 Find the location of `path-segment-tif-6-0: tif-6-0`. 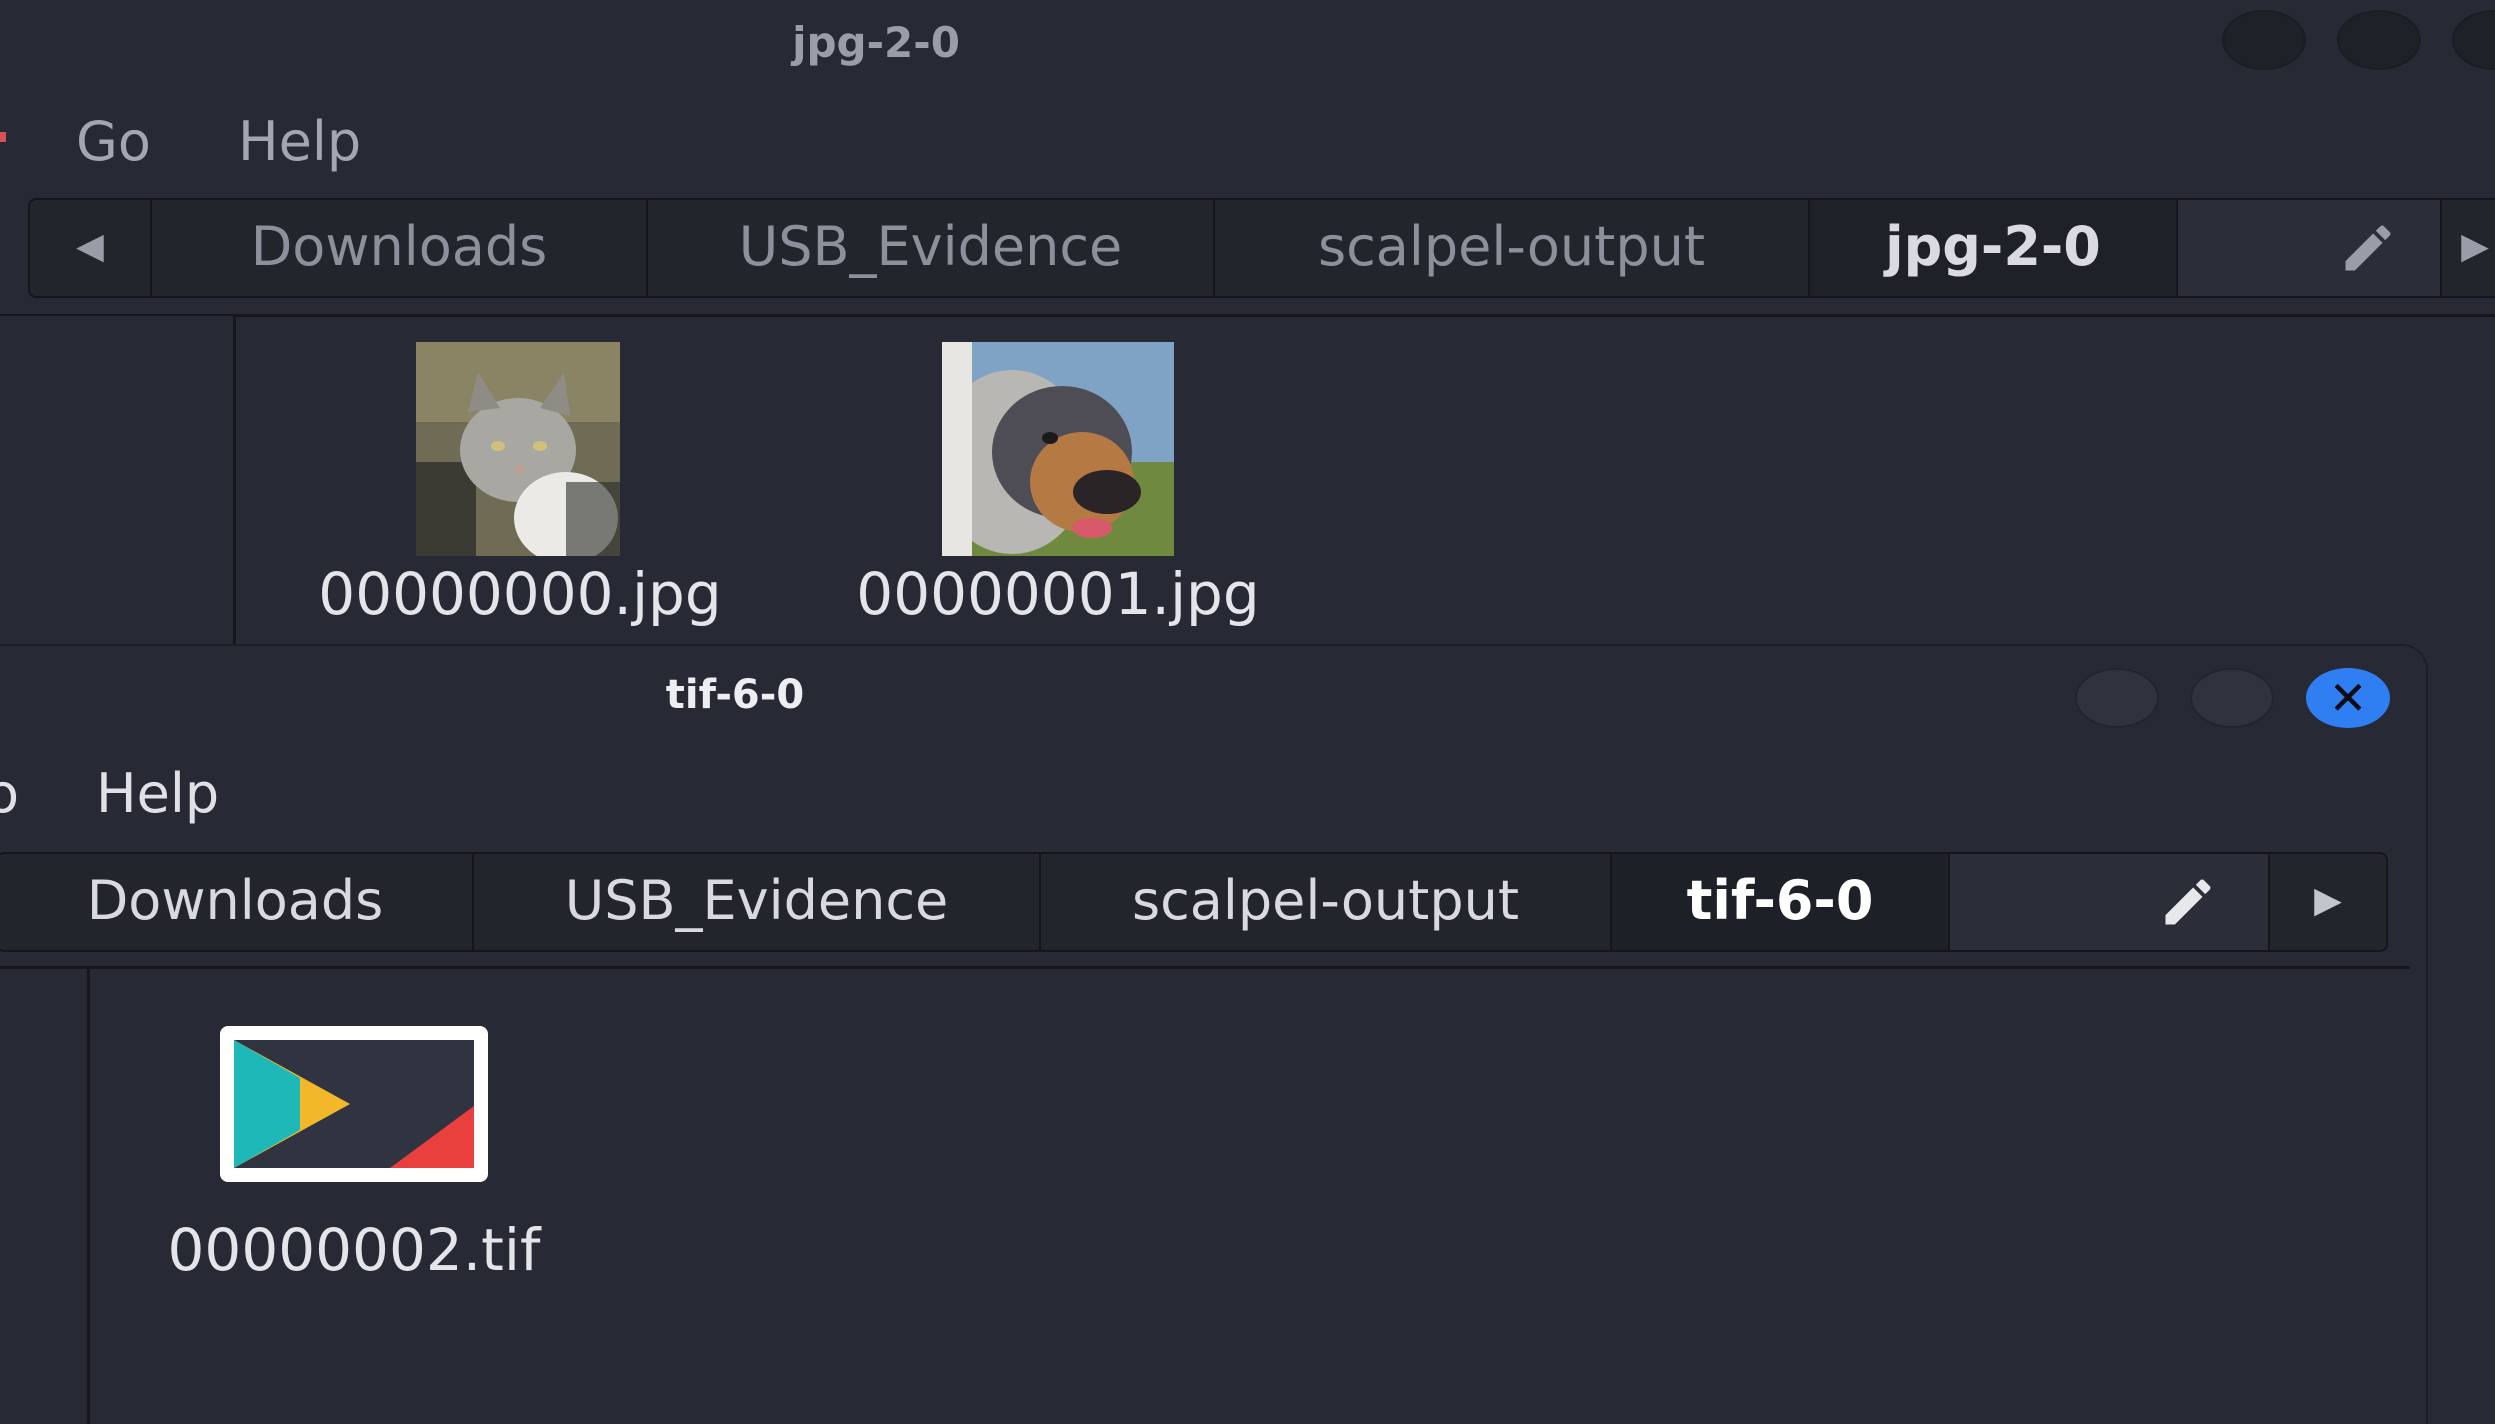

path-segment-tif-6-0: tif-6-0 is located at coordinates (1781, 902).